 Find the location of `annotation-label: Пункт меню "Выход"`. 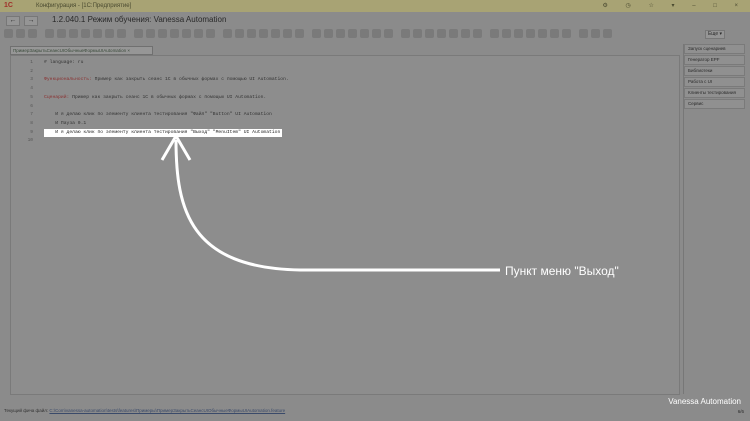

annotation-label: Пункт меню "Выход" is located at coordinates (562, 271).